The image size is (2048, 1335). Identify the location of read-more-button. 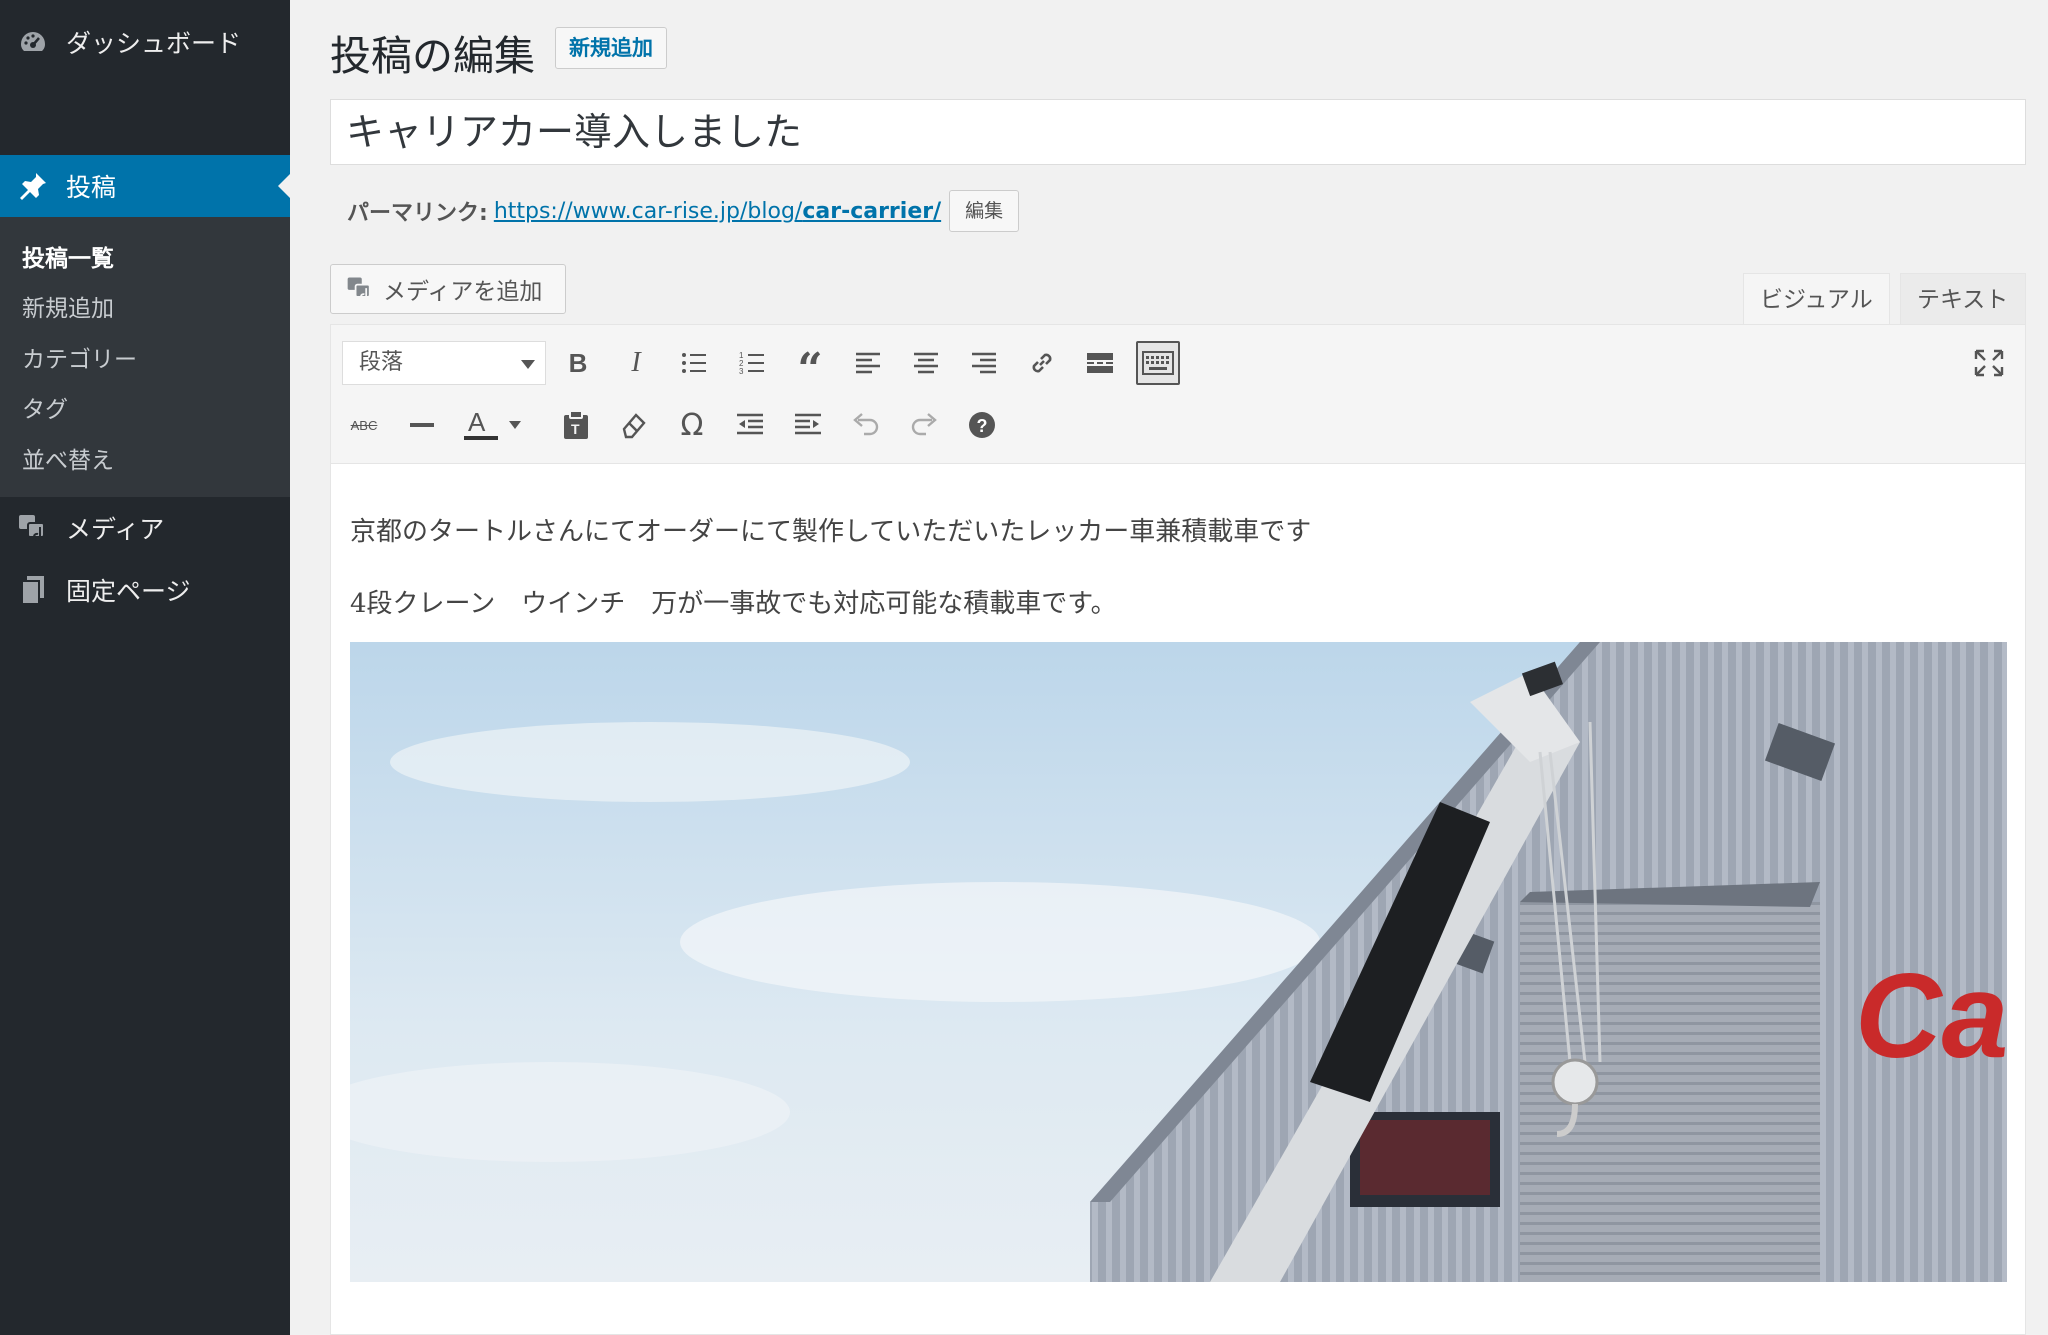
(1100, 363).